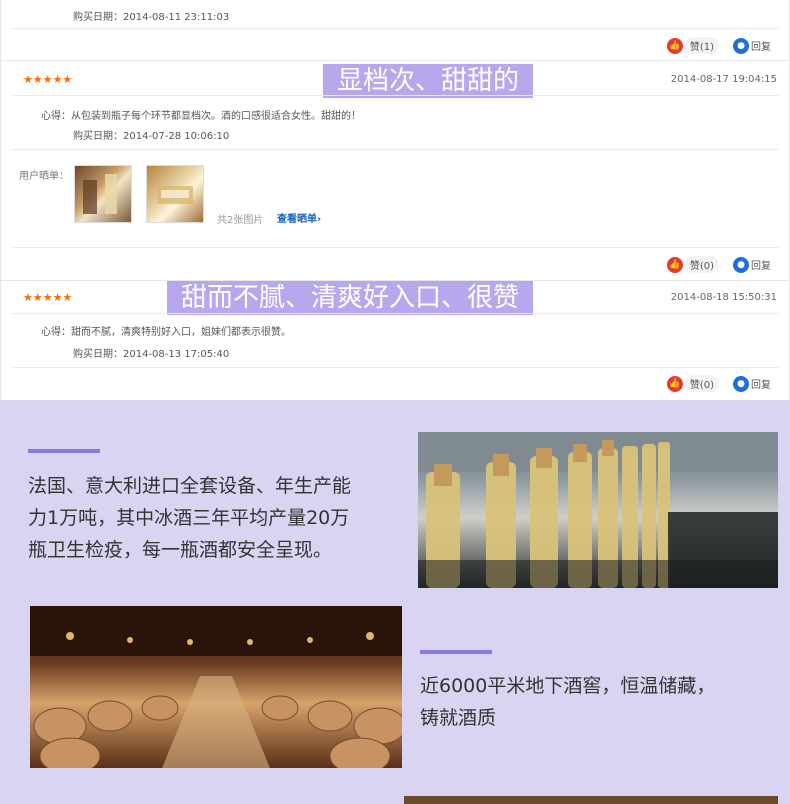  I want to click on review-1: 购买日期：2014-08-11 23:11:03 👍 赞(1) ● 回复, so click(395, 30).